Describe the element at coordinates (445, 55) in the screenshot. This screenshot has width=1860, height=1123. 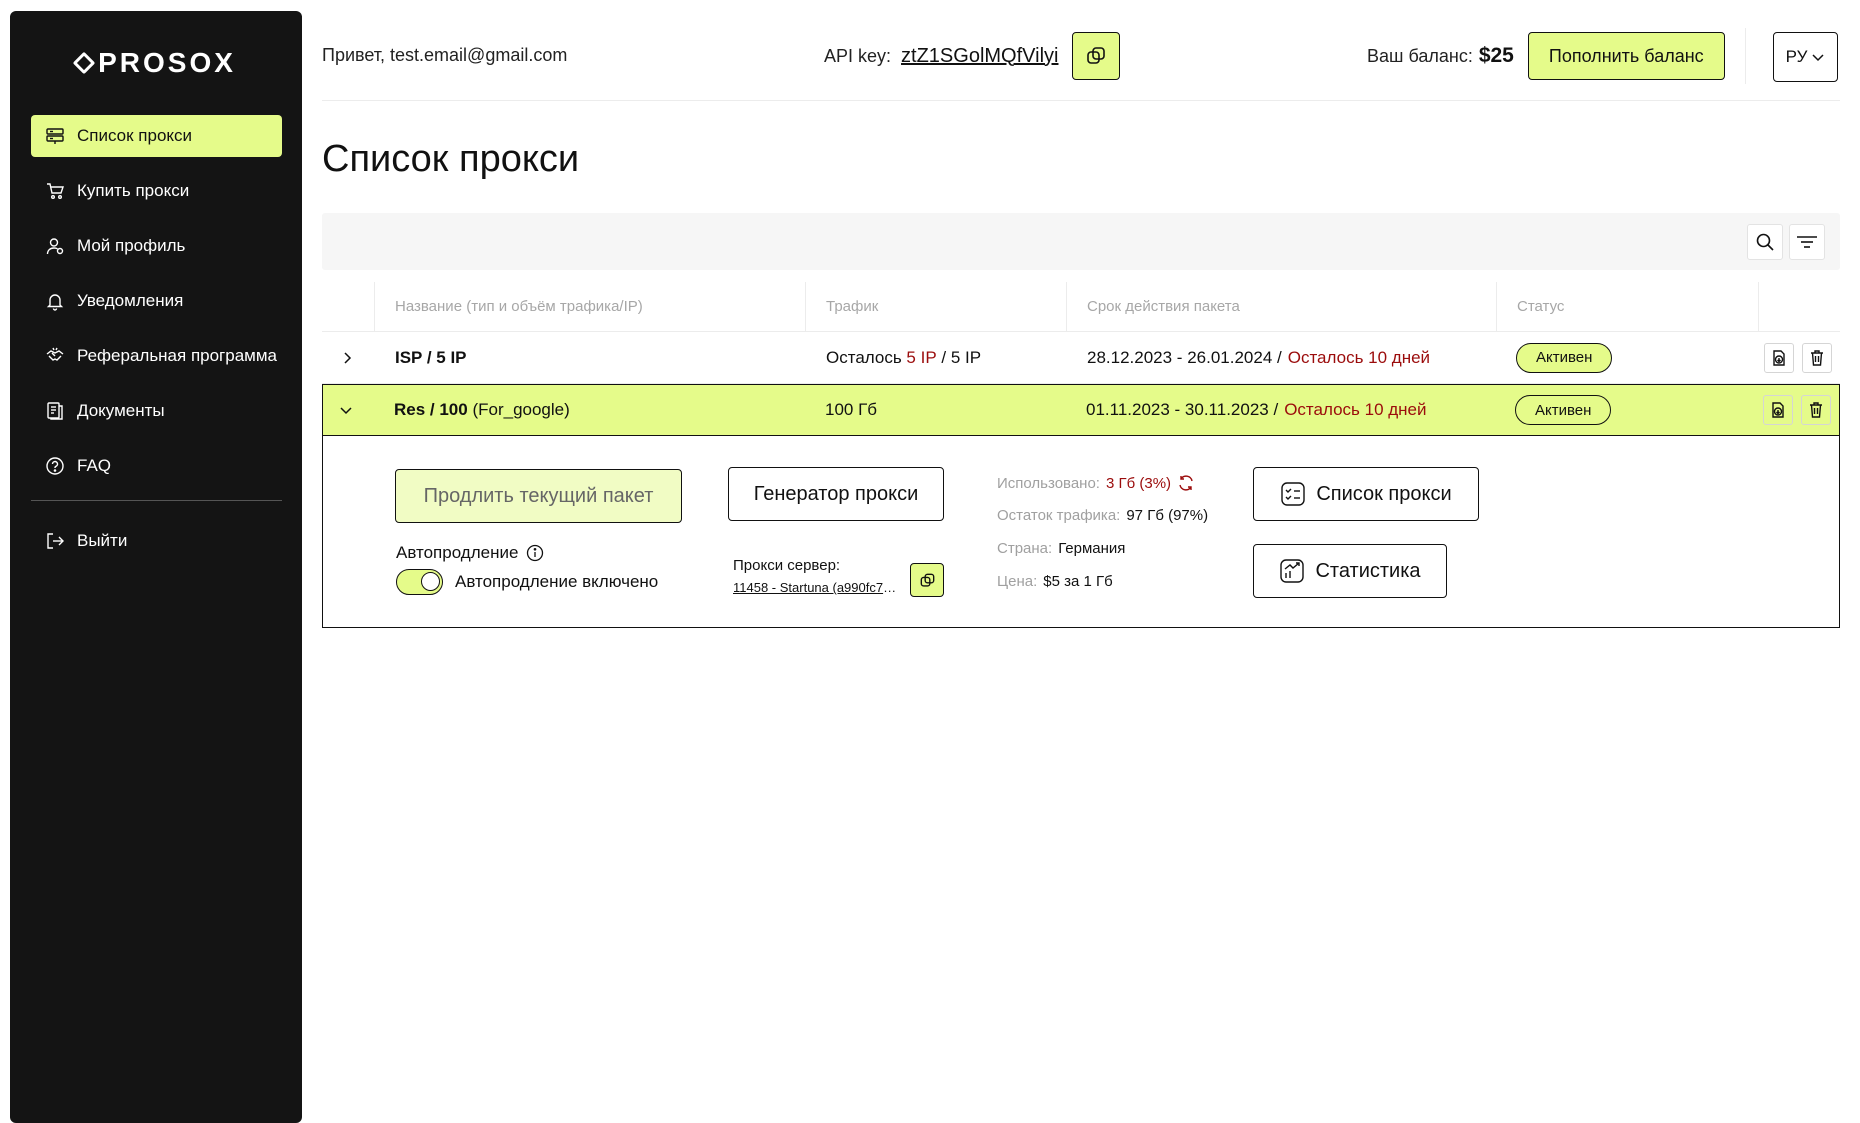
I see `greeting-text: Привет, test.email@gmail.com` at that location.